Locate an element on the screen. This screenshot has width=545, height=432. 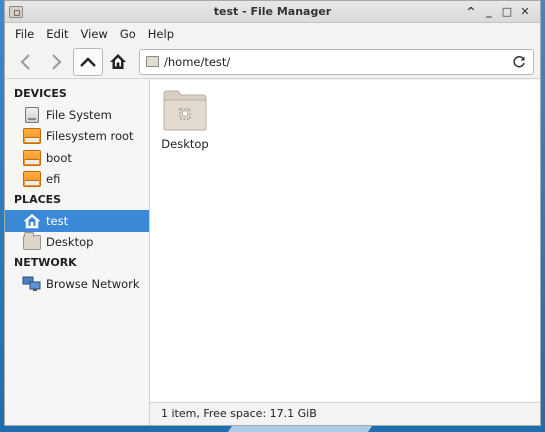
restore-button: □ is located at coordinates (507, 12).